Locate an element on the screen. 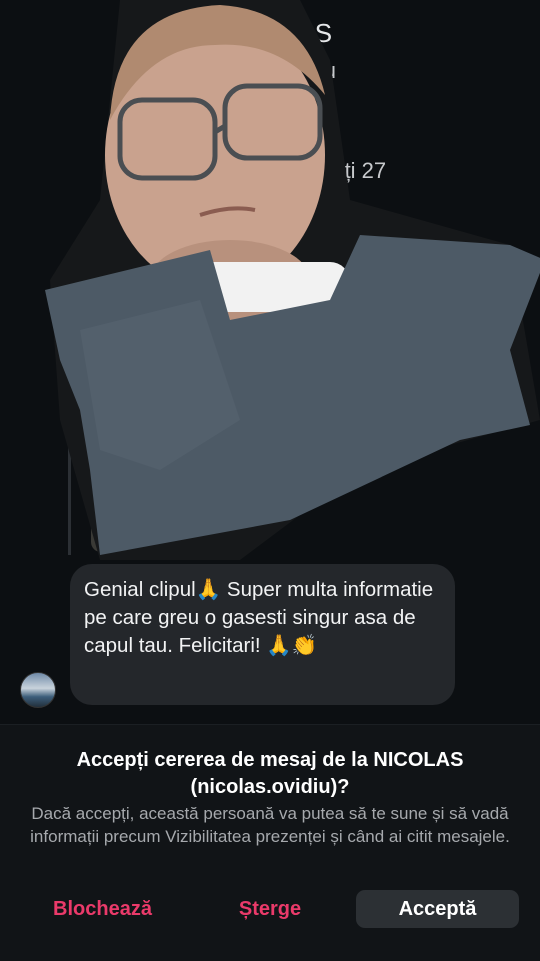 The image size is (540, 961). block-button: Blochează is located at coordinates (102, 909).